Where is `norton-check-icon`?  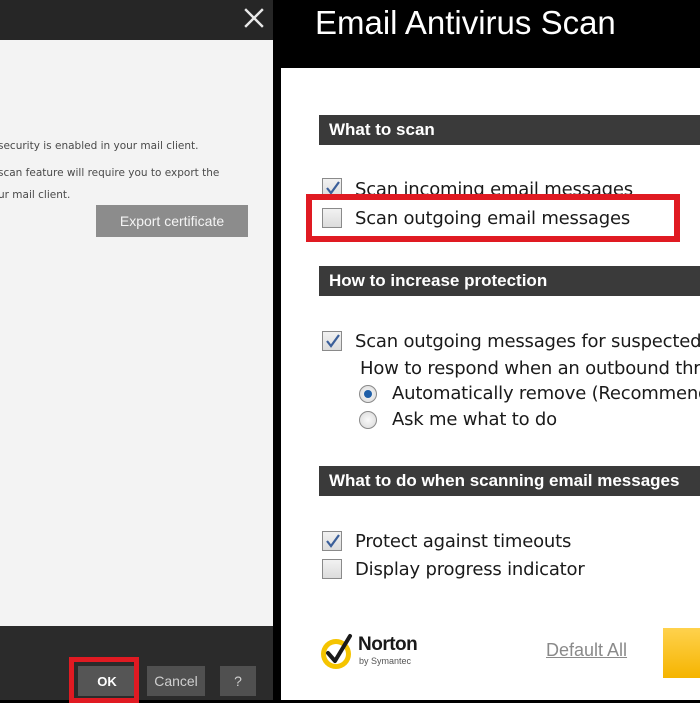 norton-check-icon is located at coordinates (336, 651).